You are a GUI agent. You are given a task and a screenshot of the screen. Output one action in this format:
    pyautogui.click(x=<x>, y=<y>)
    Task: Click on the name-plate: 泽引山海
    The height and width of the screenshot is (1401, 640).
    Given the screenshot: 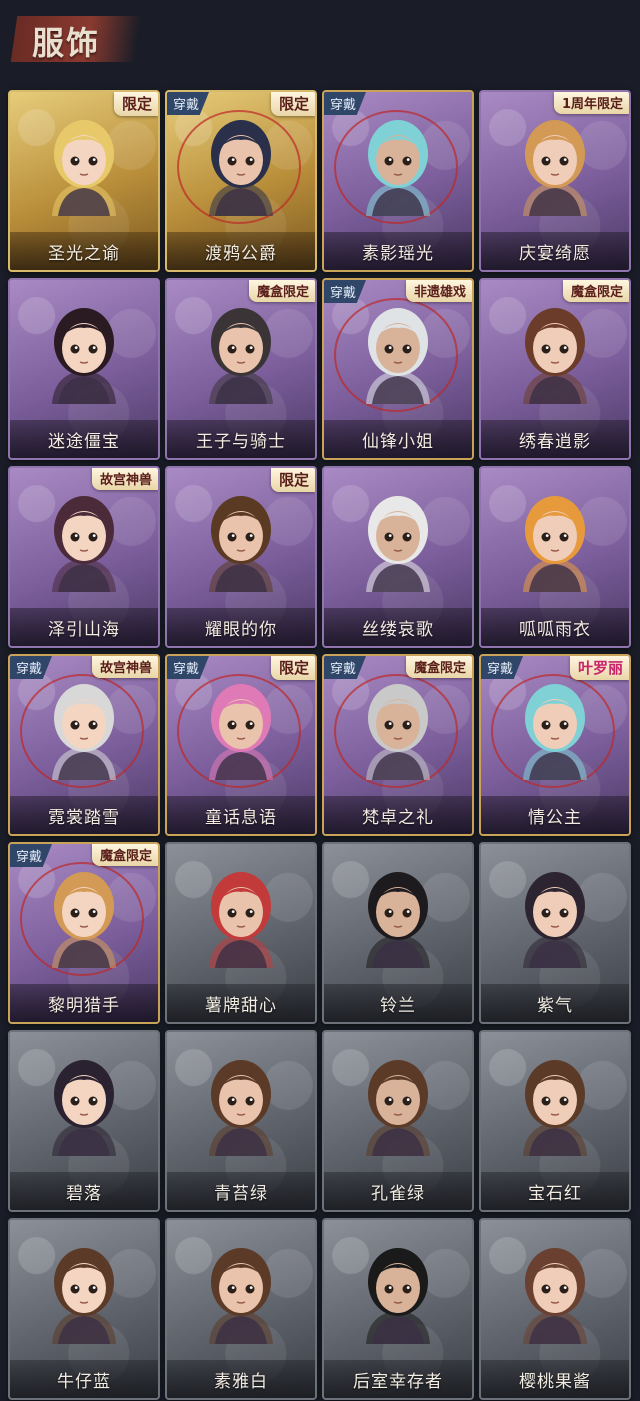 What is the action you would take?
    pyautogui.click(x=84, y=627)
    